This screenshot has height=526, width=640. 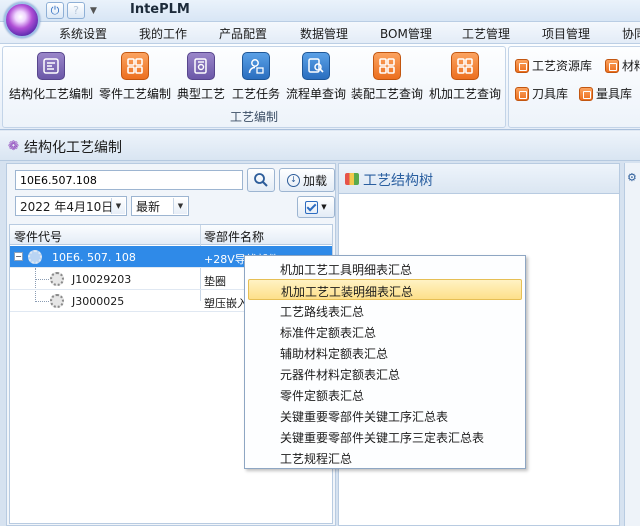 What do you see at coordinates (486, 33) in the screenshot?
I see `menu-process-management: 工艺管理` at bounding box center [486, 33].